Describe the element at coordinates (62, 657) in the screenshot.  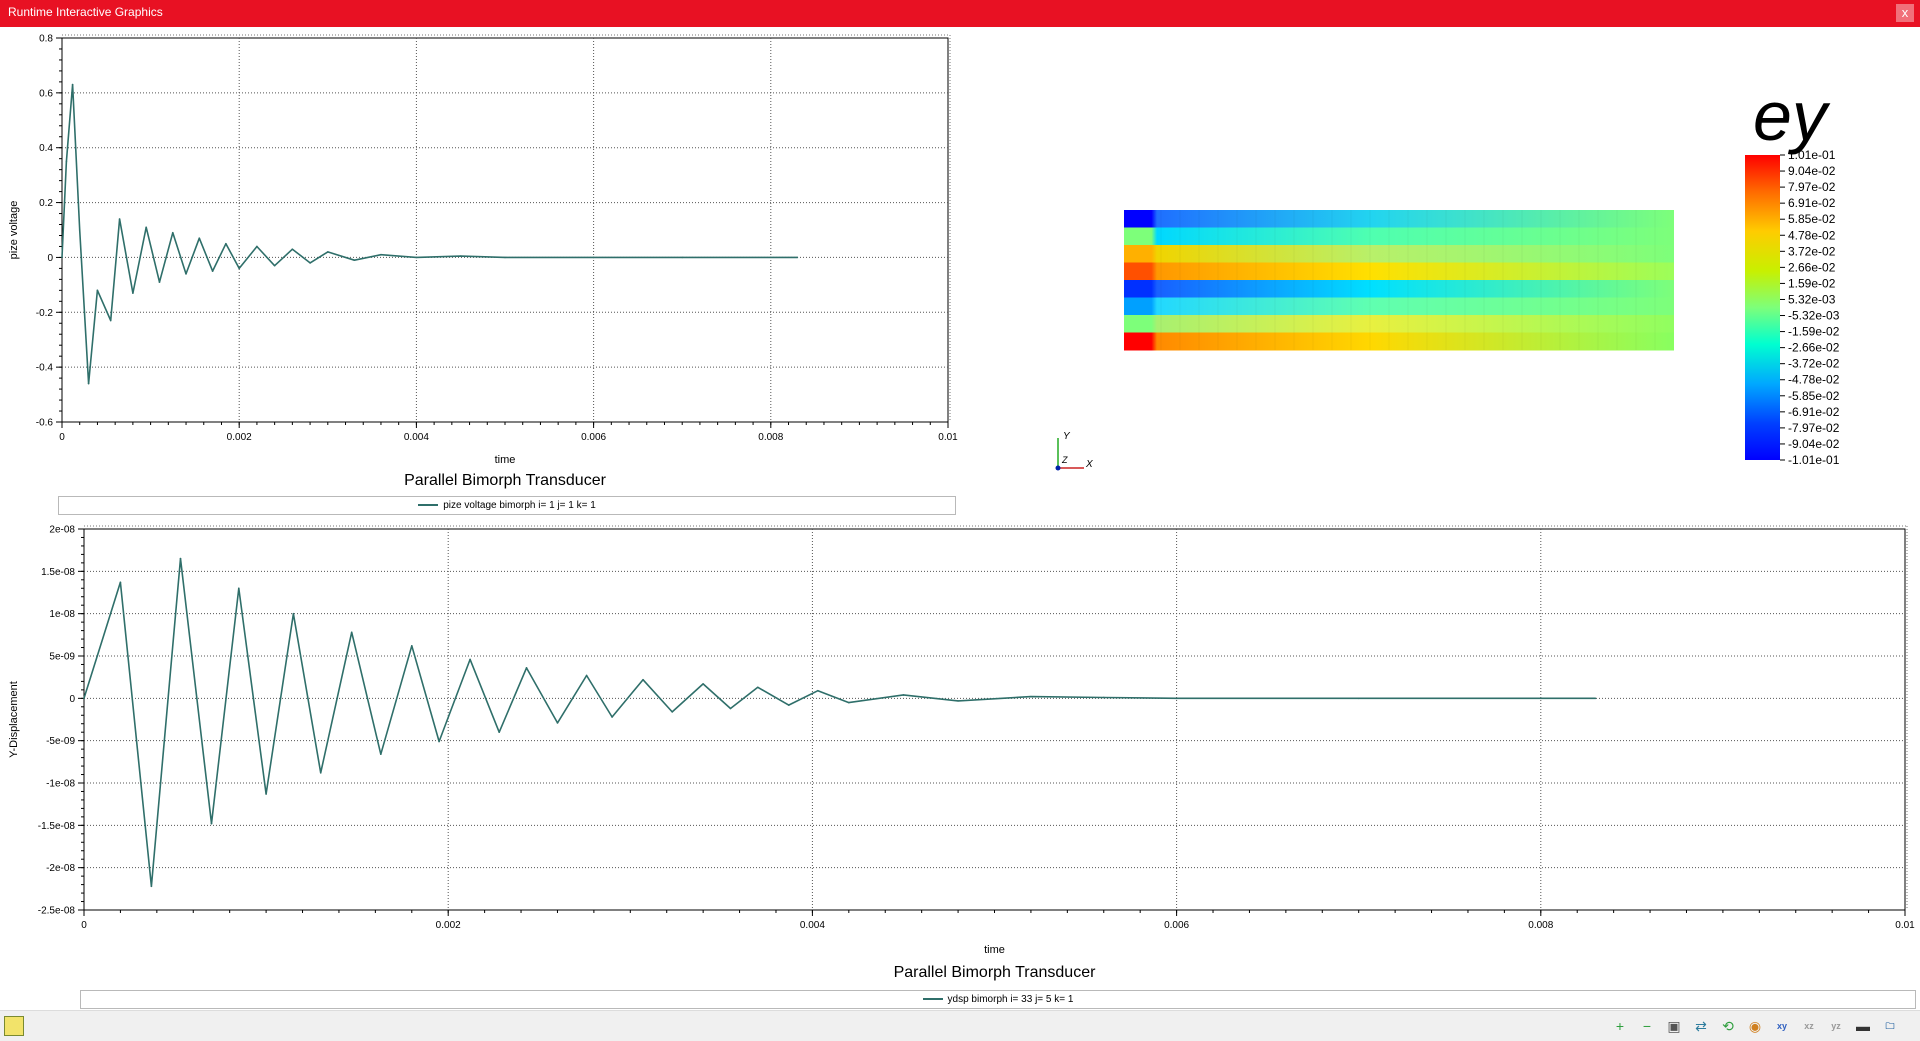
I see `y-tick-label: 5e-09` at that location.